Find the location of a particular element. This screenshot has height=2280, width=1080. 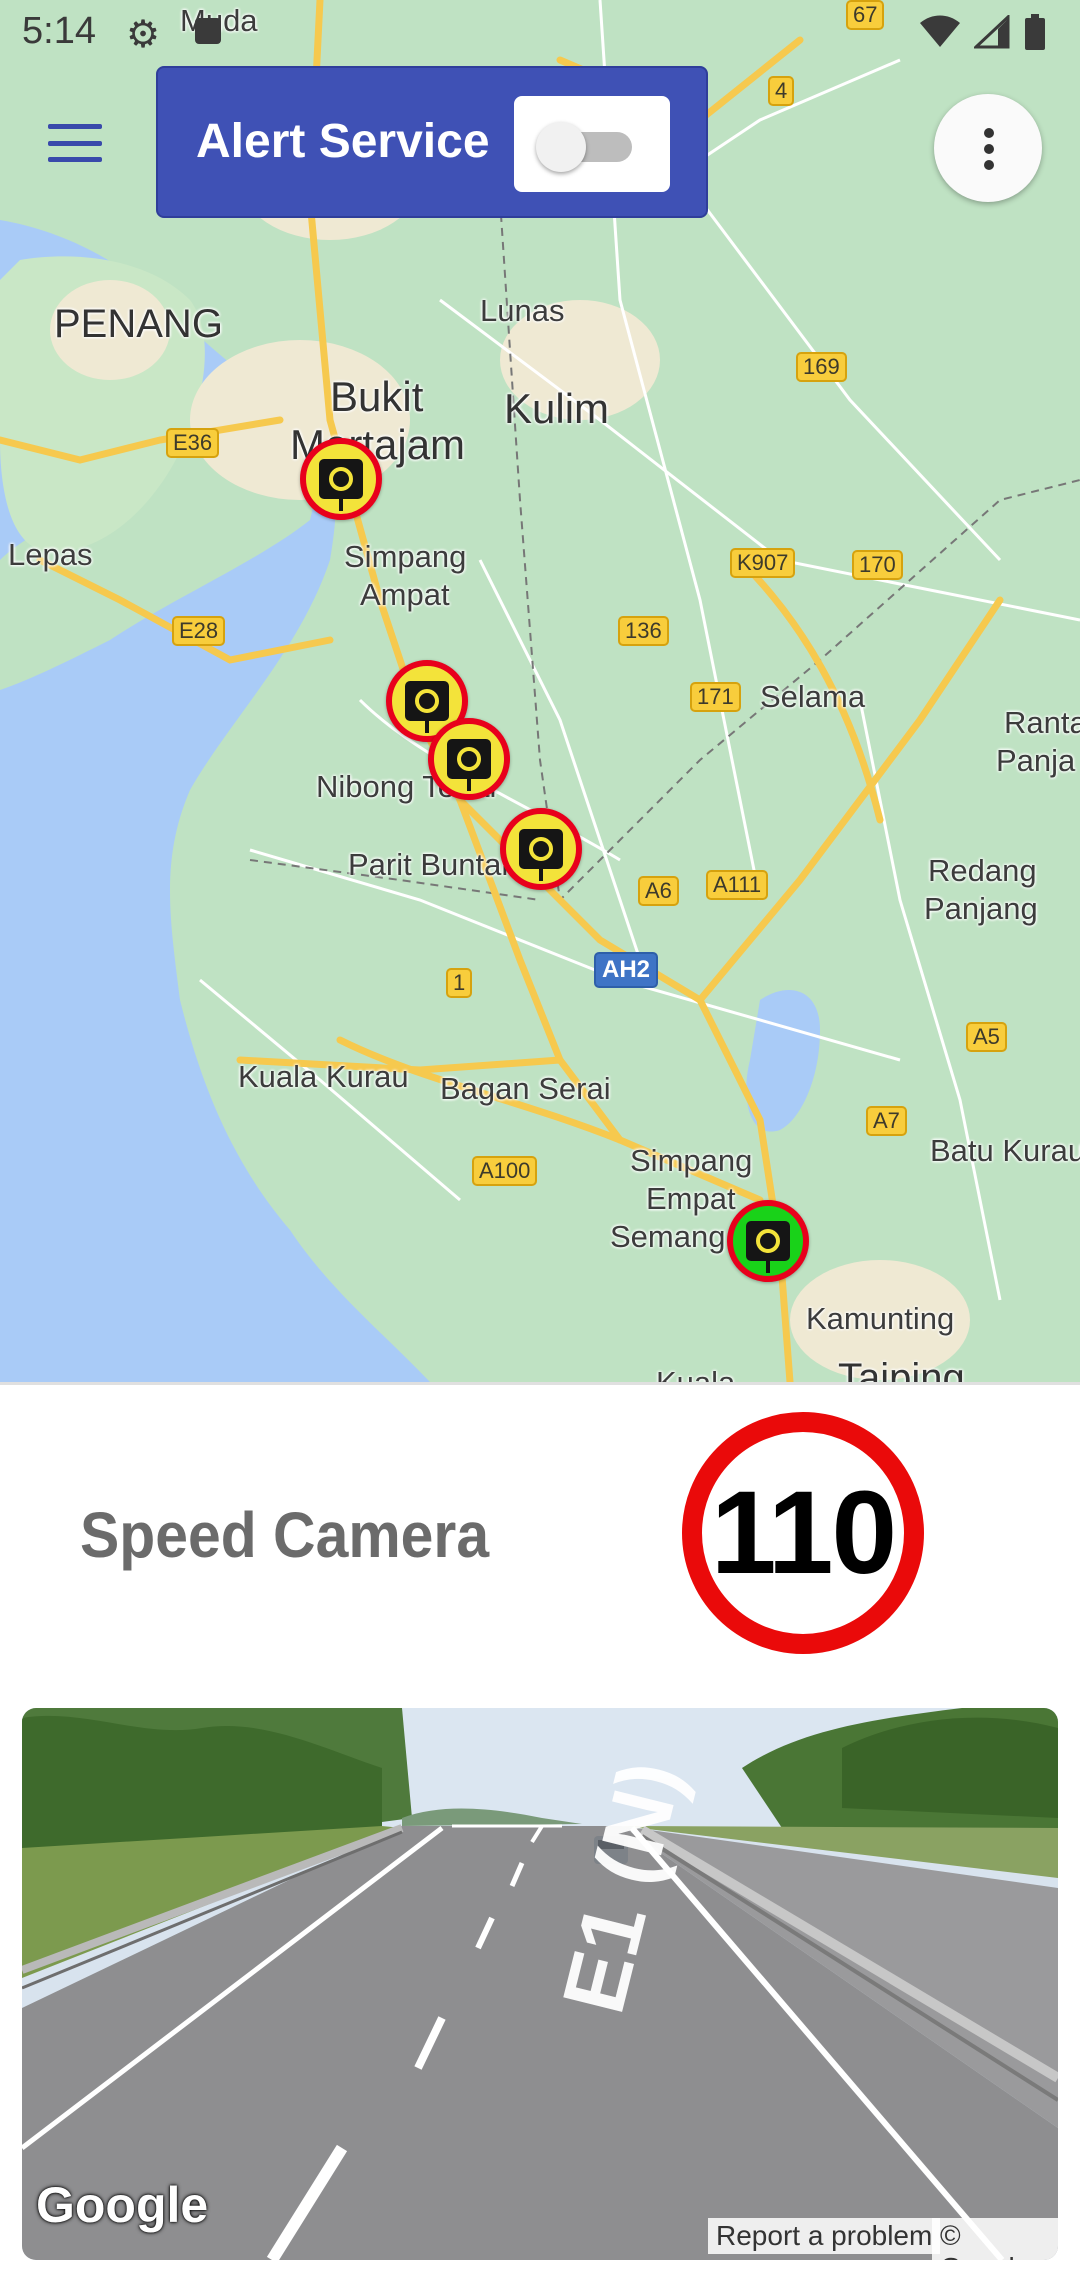

place-lunas: Lunas is located at coordinates (522, 310).